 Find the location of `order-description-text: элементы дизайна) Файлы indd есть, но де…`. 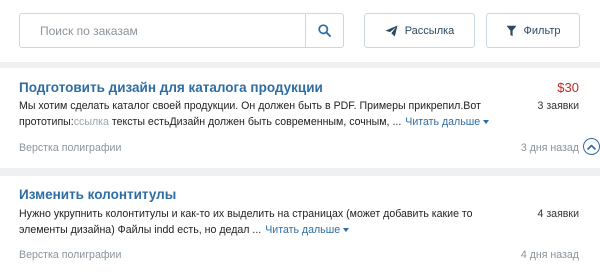

order-description-text: элементы дизайна) Файлы indd есть, но де… is located at coordinates (140, 230).